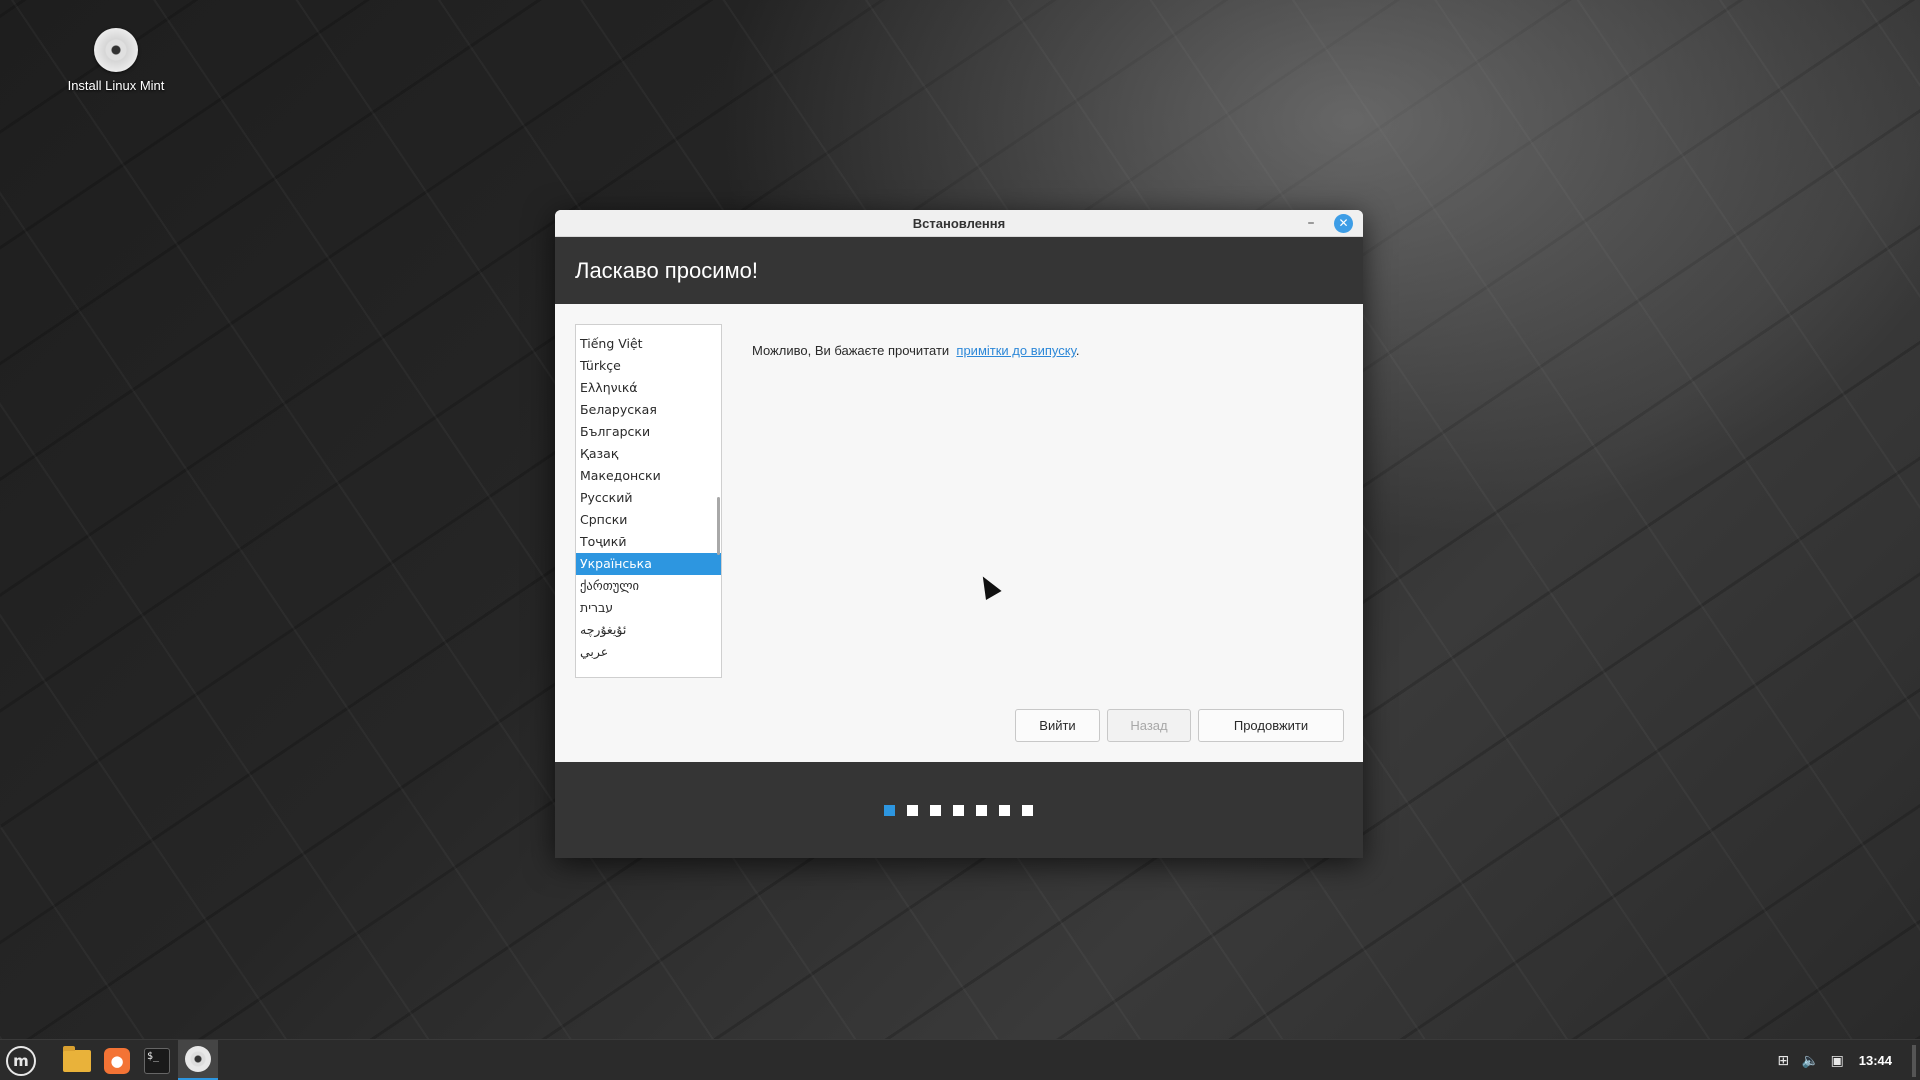  I want to click on release-notes-suffix: ., so click(1077, 350).